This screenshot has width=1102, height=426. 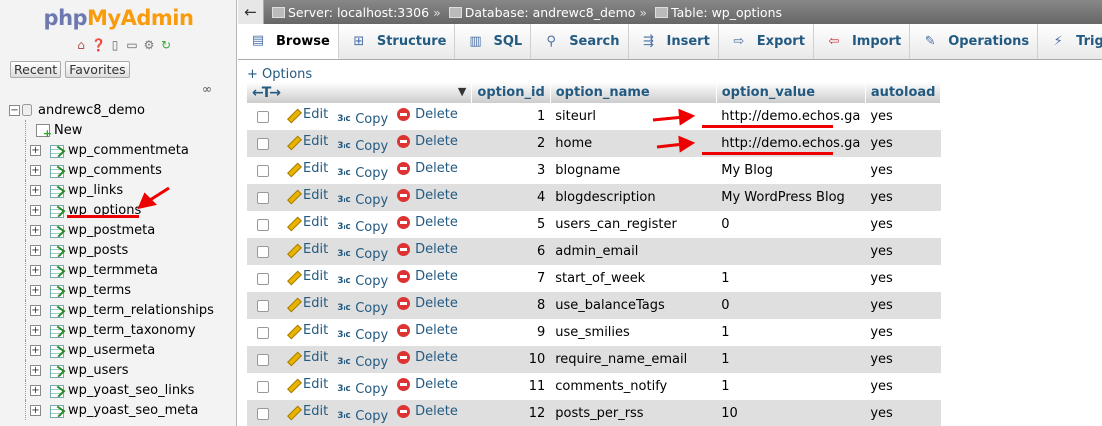 I want to click on breadcrumb-server: Server: localhost:3306», so click(x=356, y=12).